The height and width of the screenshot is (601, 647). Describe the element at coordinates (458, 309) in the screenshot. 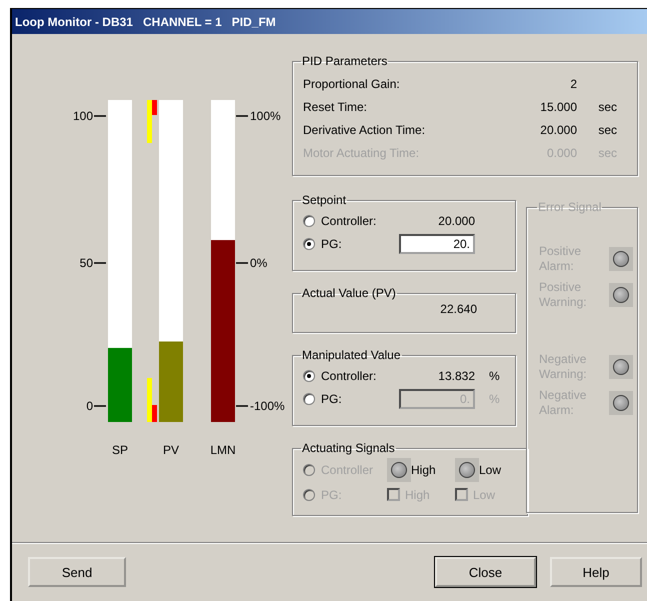

I see `value-readout: 22.640` at that location.